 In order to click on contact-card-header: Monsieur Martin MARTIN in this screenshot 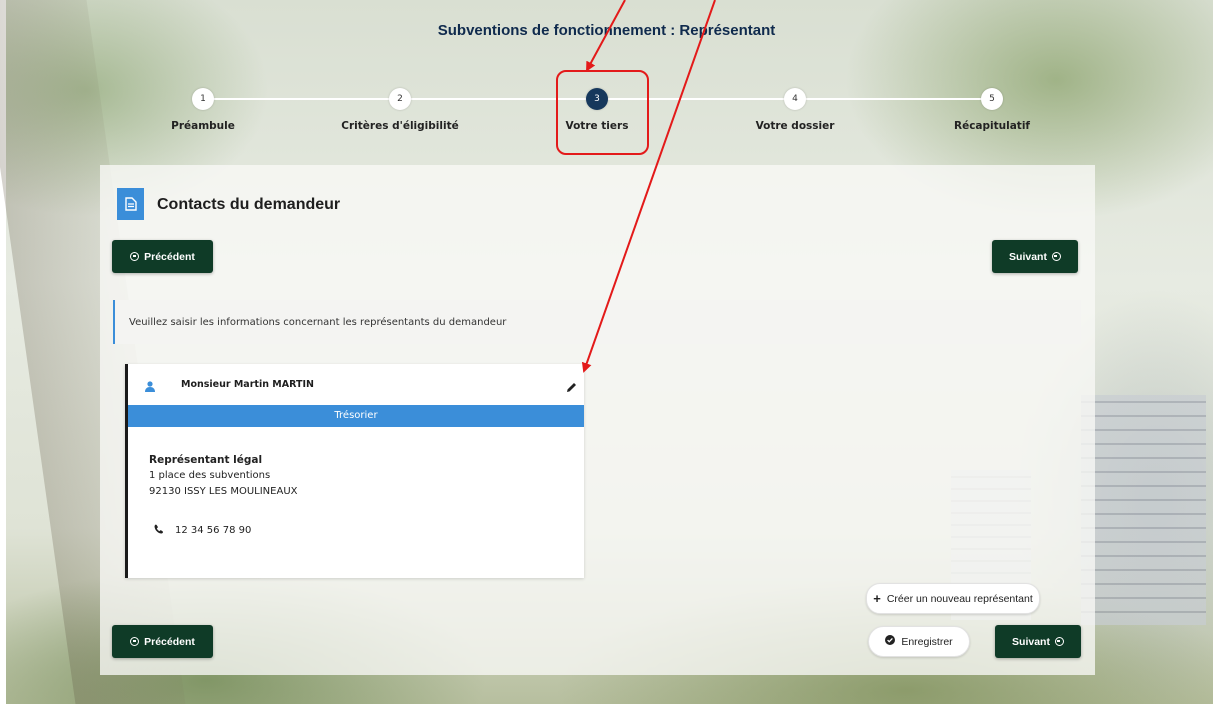, I will do `click(356, 384)`.